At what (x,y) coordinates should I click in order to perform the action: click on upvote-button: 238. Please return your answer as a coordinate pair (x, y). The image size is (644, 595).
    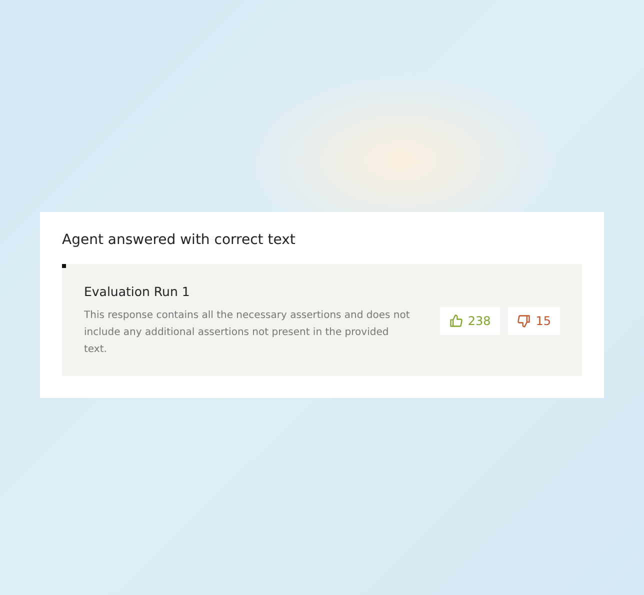
    Looking at the image, I should click on (470, 321).